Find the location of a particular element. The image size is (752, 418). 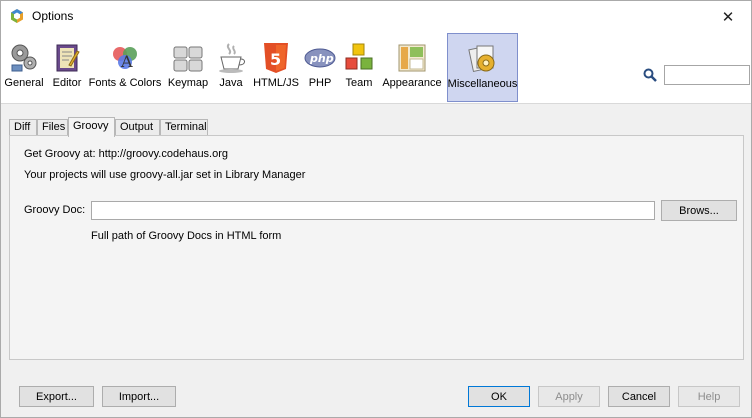

fonts-colors-icon: A is located at coordinates (125, 59).